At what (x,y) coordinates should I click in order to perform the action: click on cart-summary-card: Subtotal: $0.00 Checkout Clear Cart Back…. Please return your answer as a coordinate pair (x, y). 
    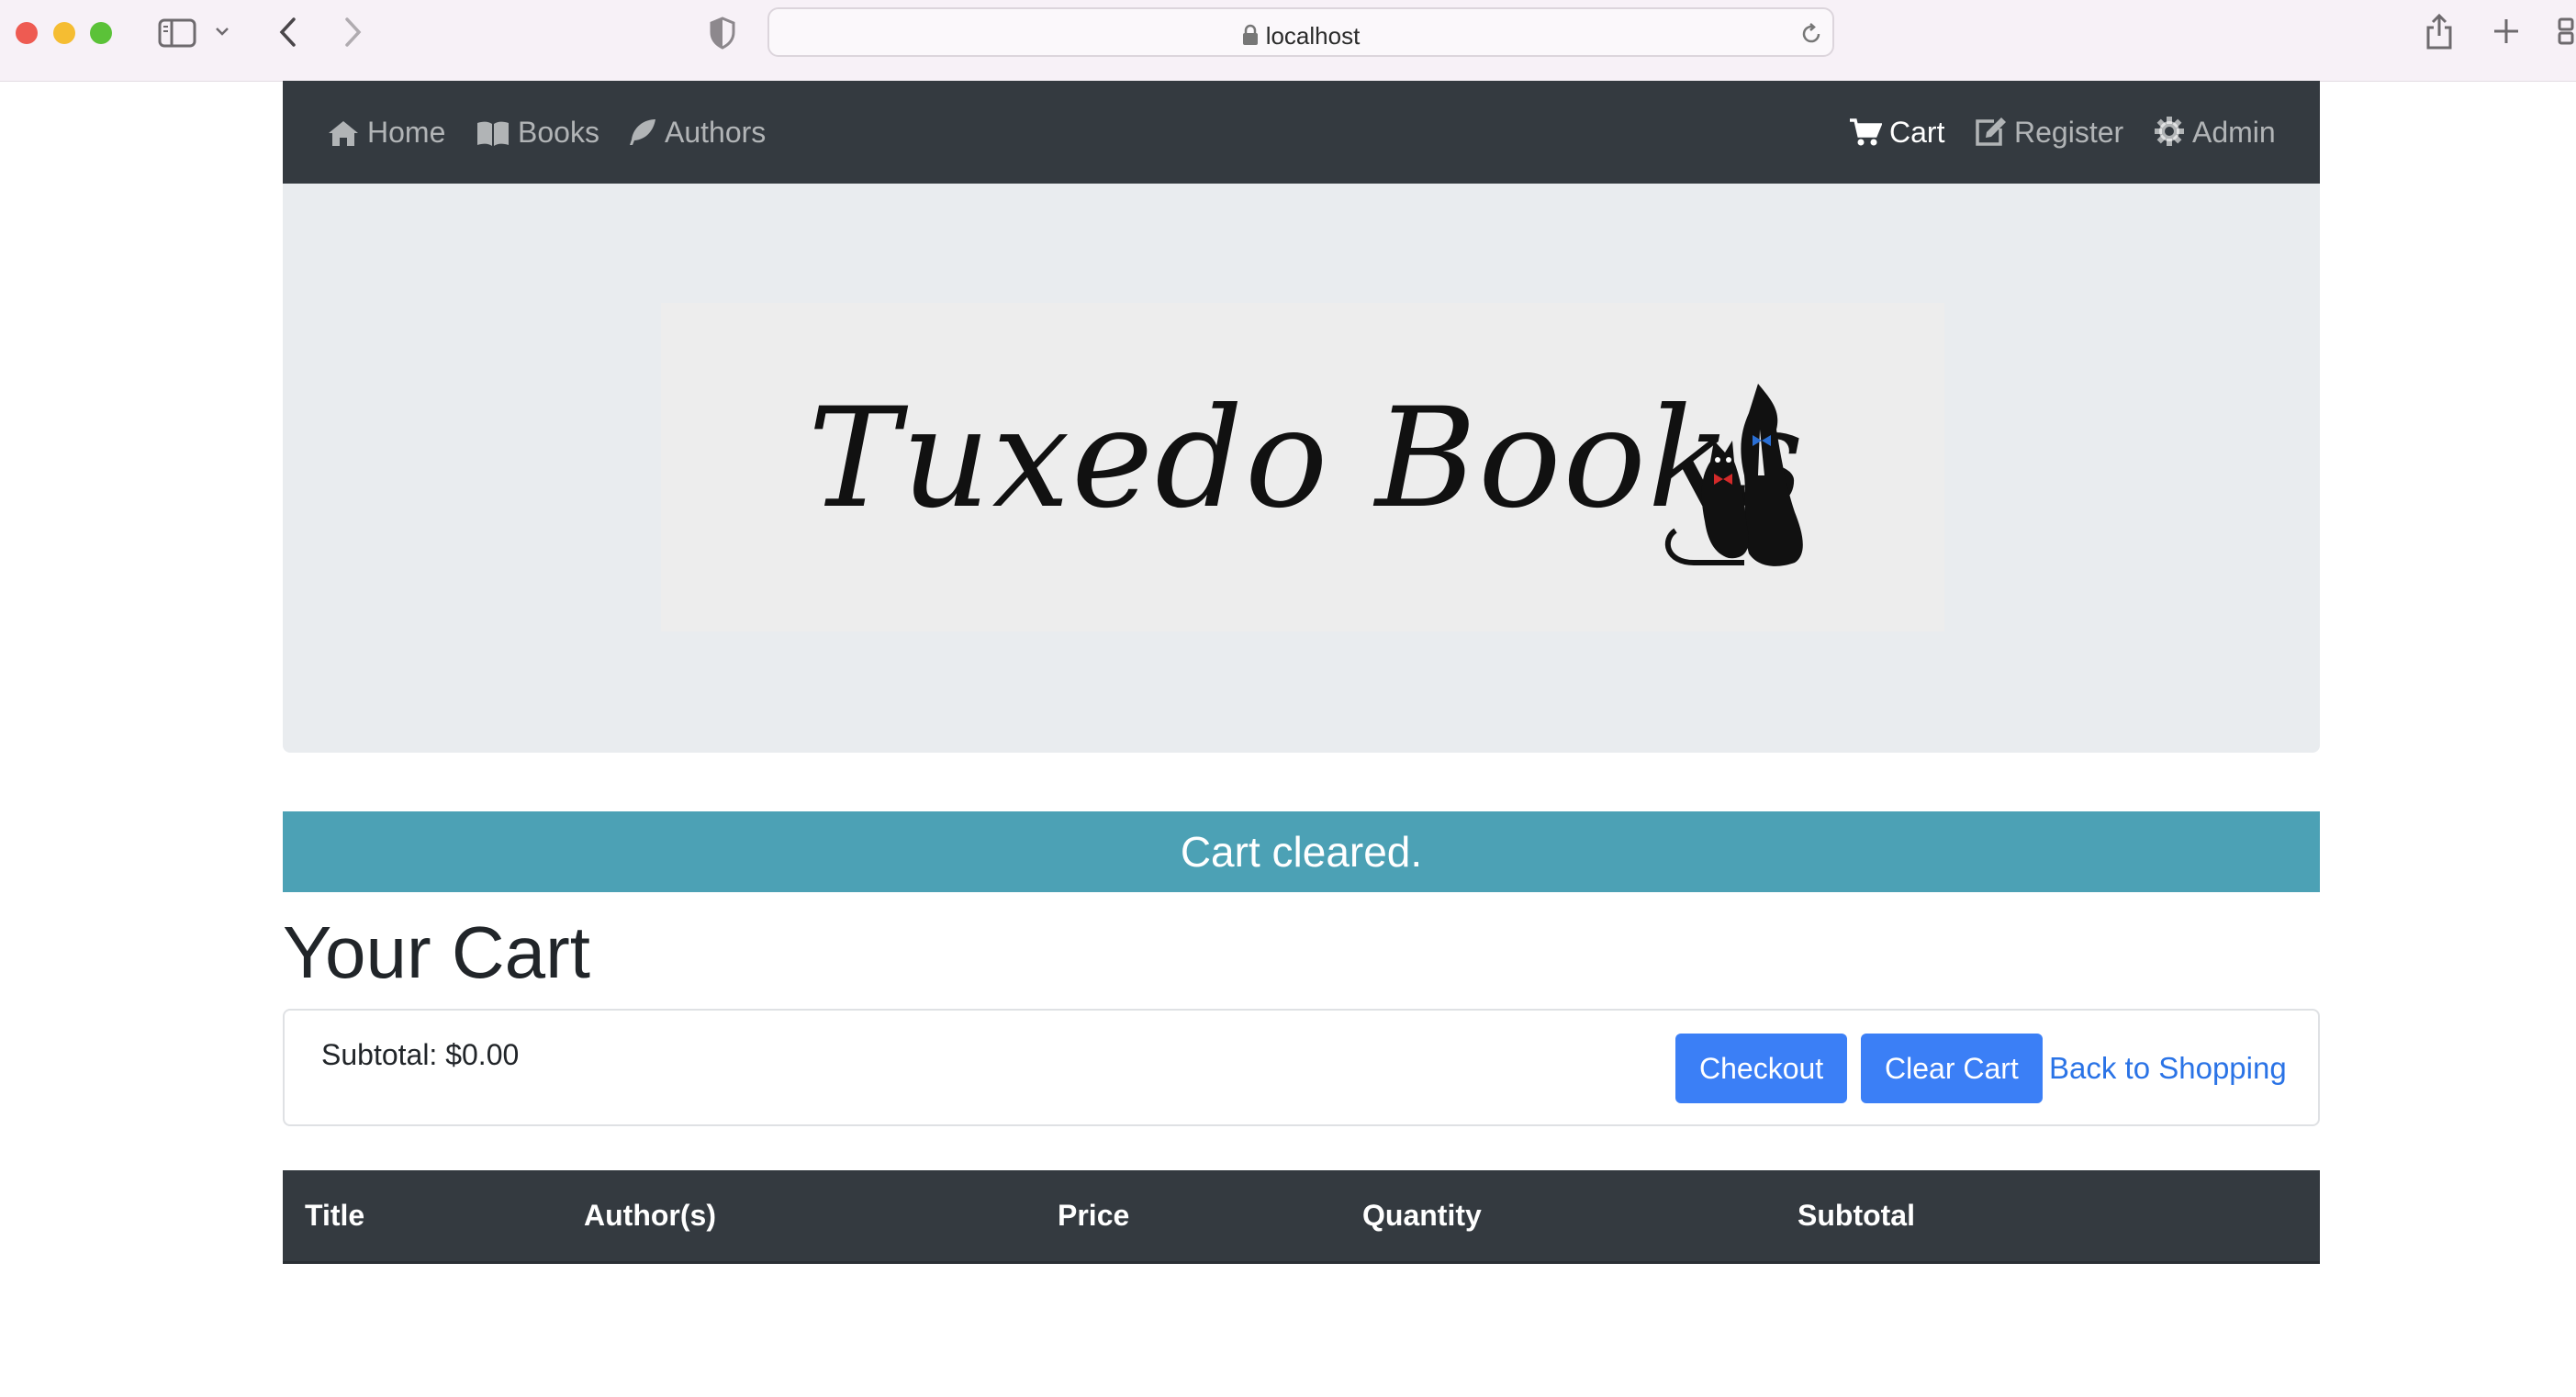
    Looking at the image, I should click on (1301, 1067).